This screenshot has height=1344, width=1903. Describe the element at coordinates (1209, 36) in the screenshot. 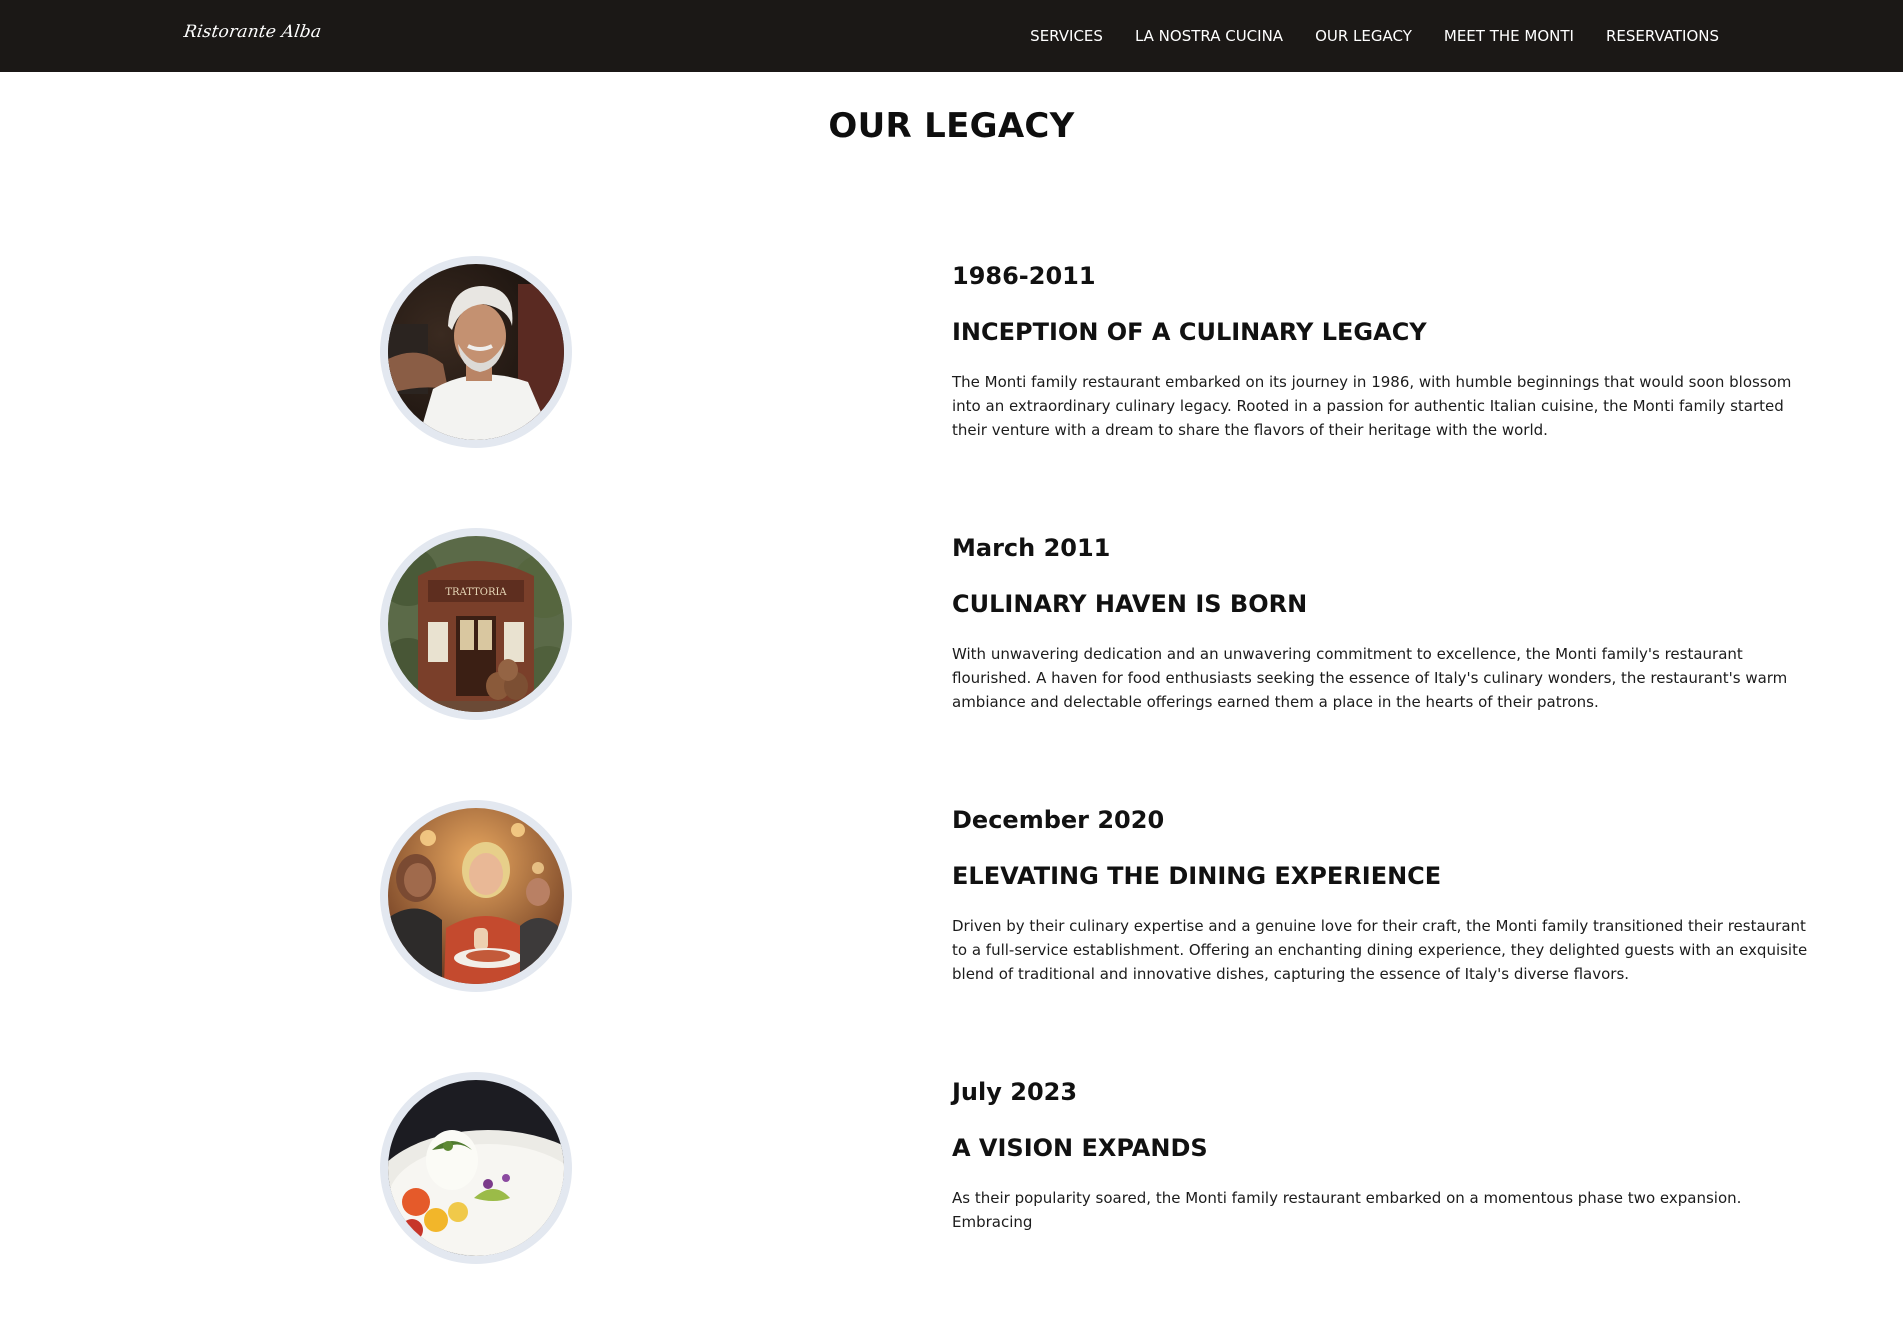

I see `nav-link-la-nostra-cucina: LA NOSTRA CUCINA` at that location.